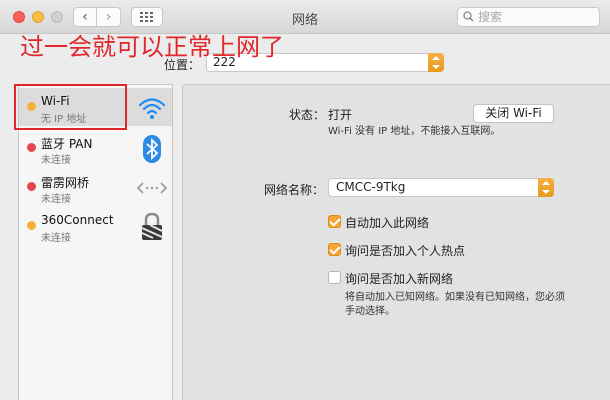 The width and height of the screenshot is (610, 400). I want to click on search-placeholder: 搜索, so click(490, 17).